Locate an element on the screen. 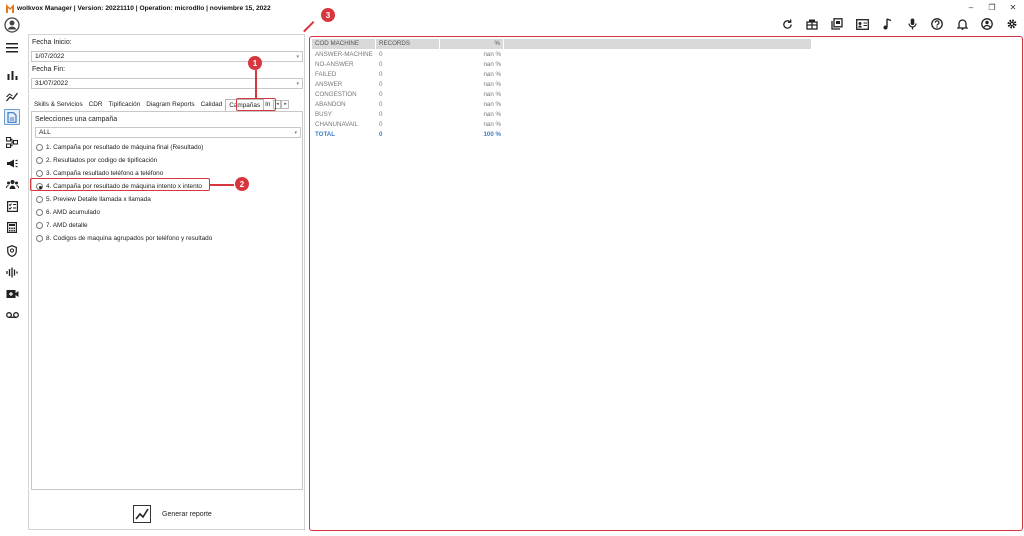  reports-icon is located at coordinates (12, 117).